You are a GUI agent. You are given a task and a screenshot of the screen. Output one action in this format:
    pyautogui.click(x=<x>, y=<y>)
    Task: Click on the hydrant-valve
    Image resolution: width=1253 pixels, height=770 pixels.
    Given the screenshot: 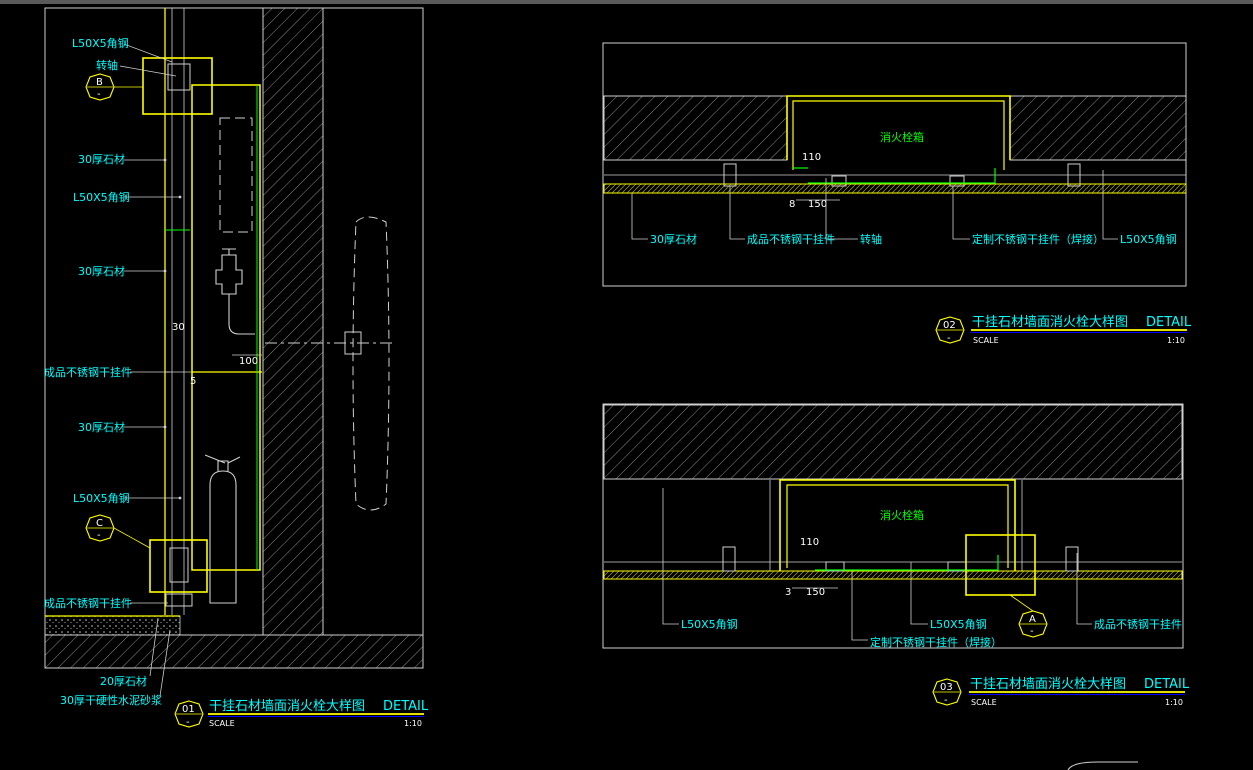 What is the action you would take?
    pyautogui.click(x=235, y=291)
    